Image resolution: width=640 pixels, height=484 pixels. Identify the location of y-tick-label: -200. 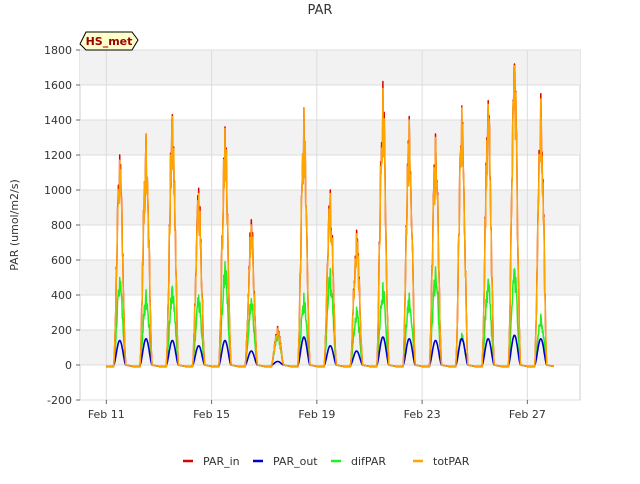
(59, 400).